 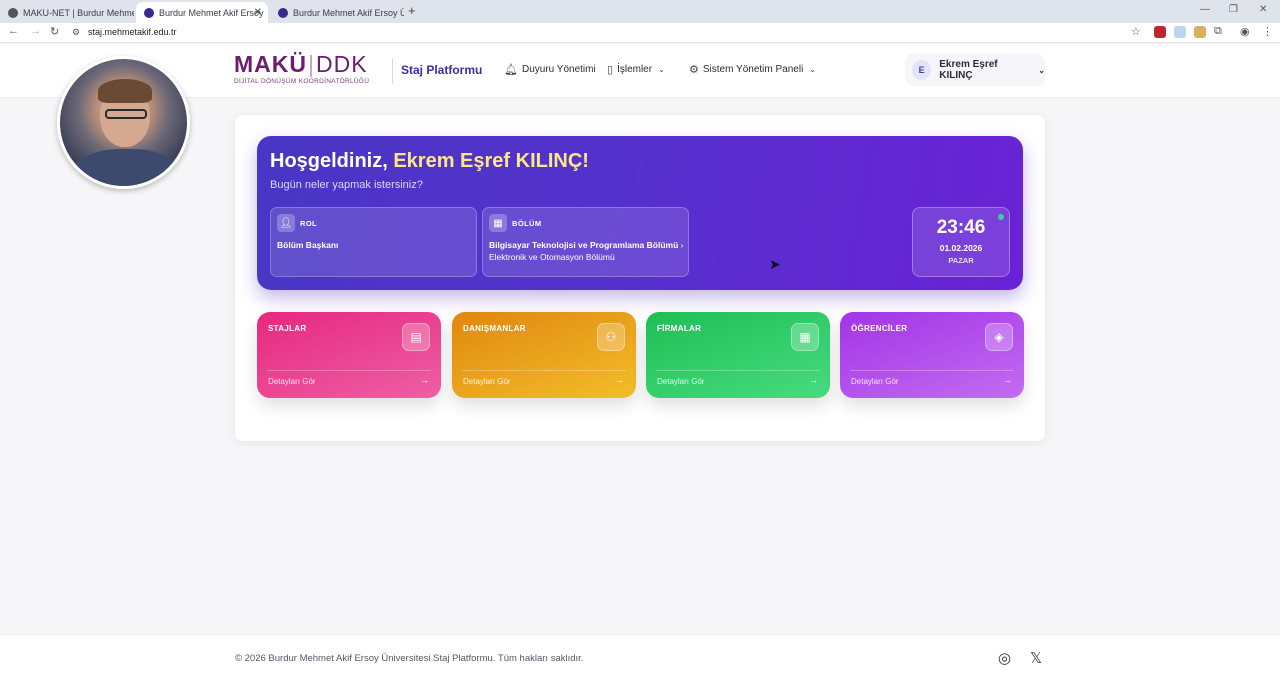 What do you see at coordinates (125, 91) in the screenshot?
I see `webcam-person-hair` at bounding box center [125, 91].